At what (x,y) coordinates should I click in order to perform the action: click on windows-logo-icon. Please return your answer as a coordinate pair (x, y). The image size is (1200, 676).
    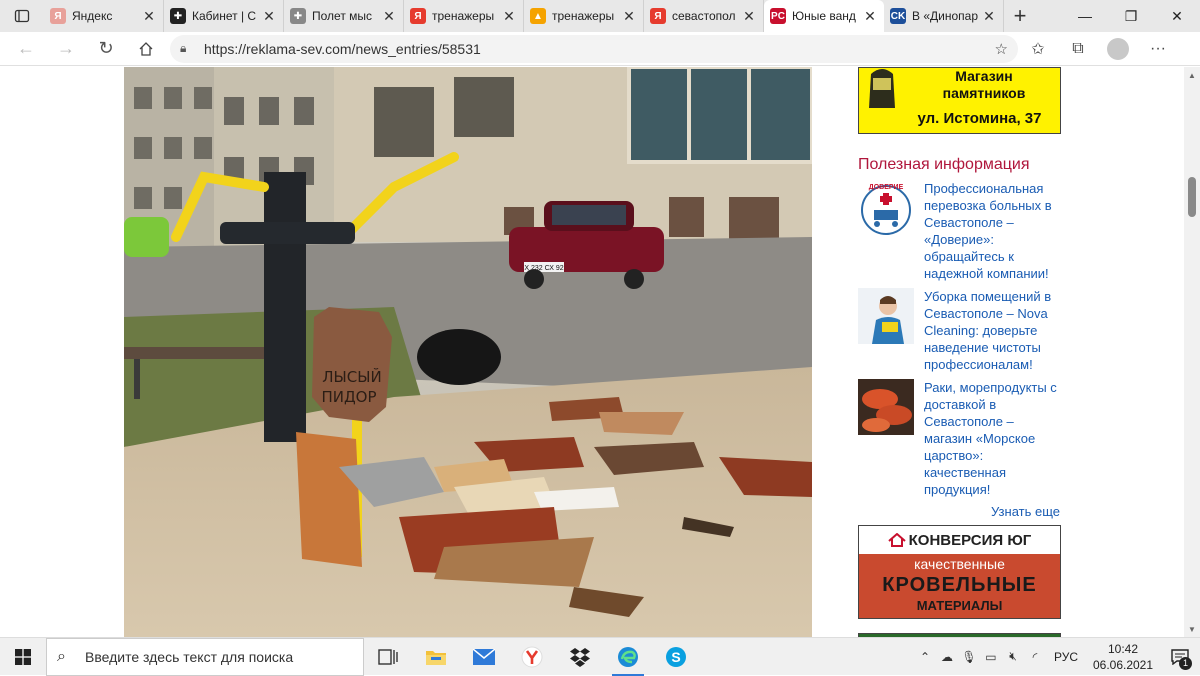
    Looking at the image, I should click on (23, 656).